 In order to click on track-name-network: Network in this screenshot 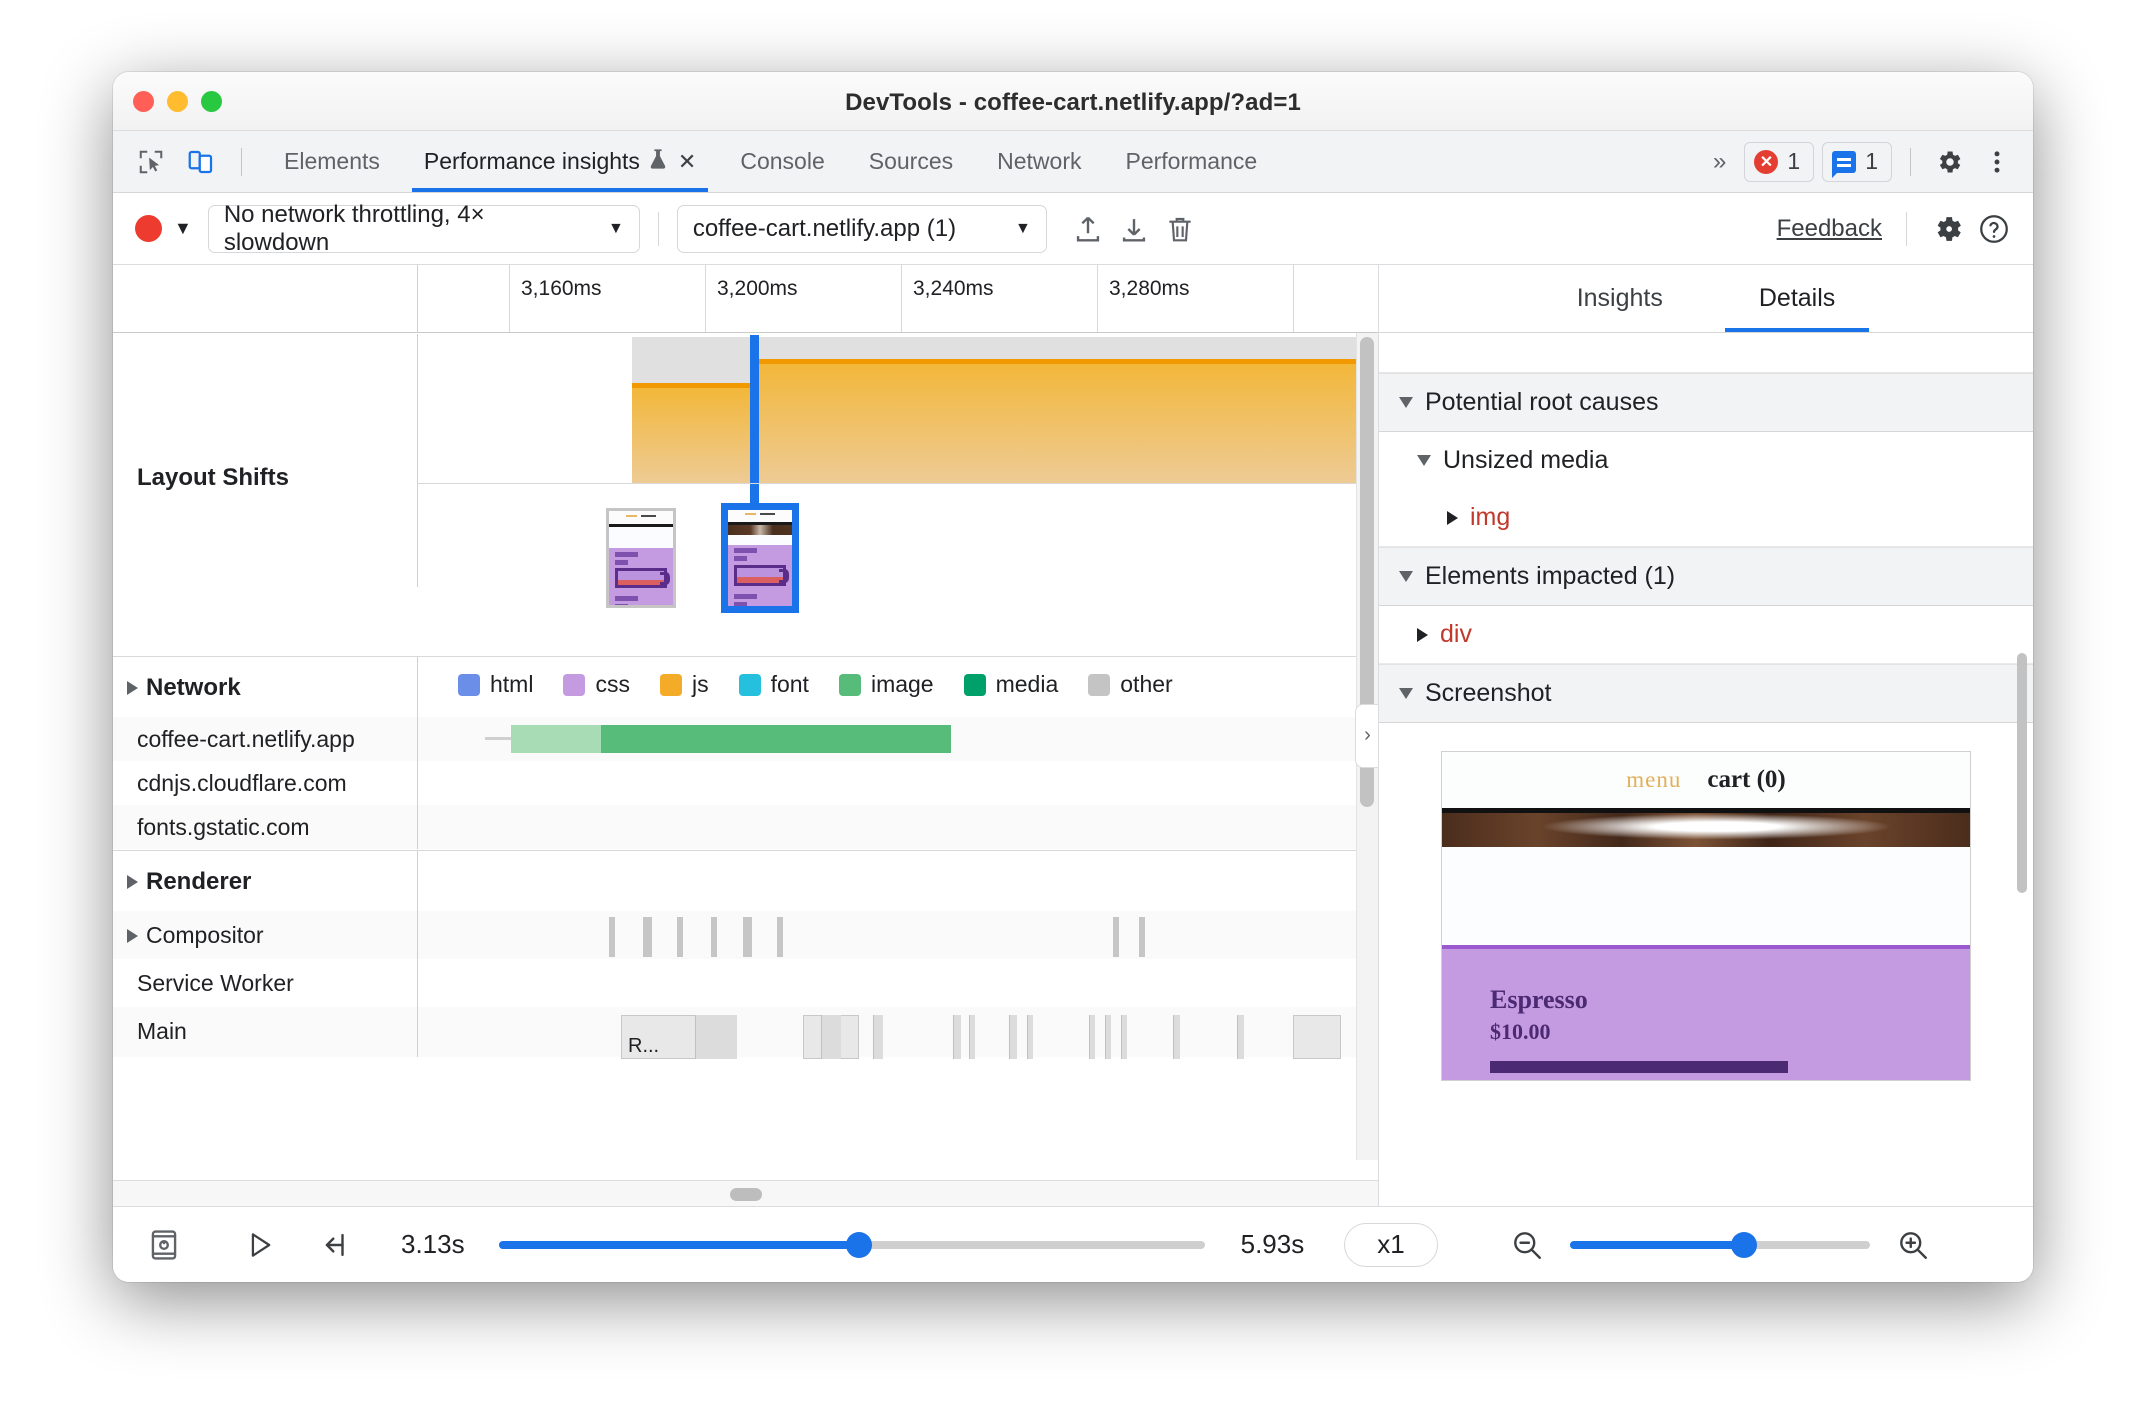, I will do `click(265, 687)`.